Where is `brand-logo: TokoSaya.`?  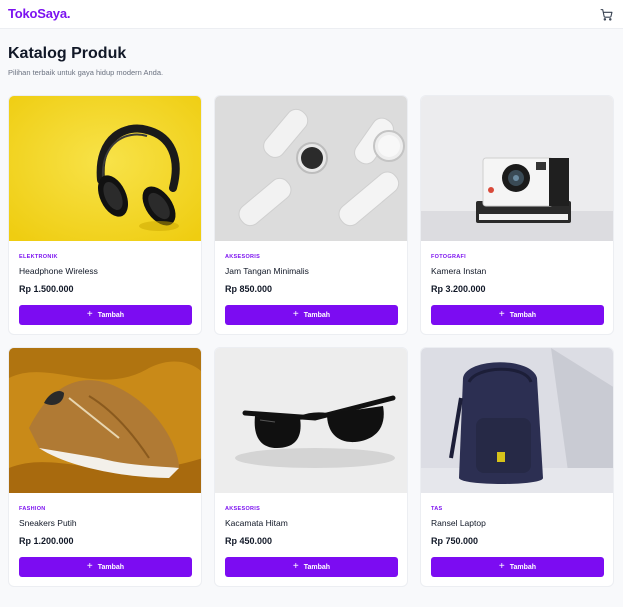 brand-logo: TokoSaya. is located at coordinates (39, 13).